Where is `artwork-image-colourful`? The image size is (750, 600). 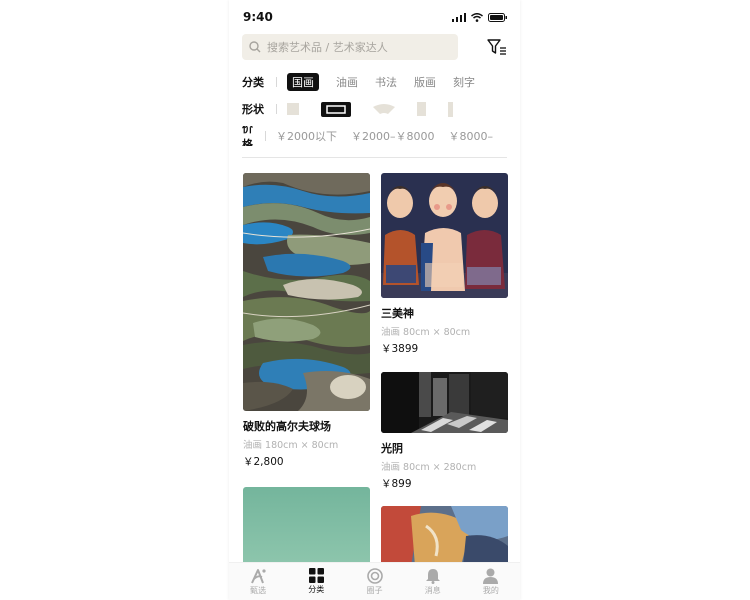 artwork-image-colourful is located at coordinates (444, 536).